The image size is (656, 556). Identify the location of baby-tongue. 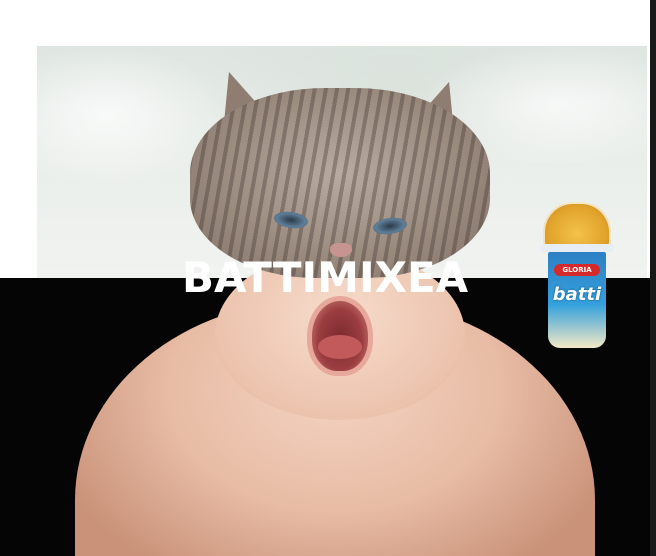
(340, 347).